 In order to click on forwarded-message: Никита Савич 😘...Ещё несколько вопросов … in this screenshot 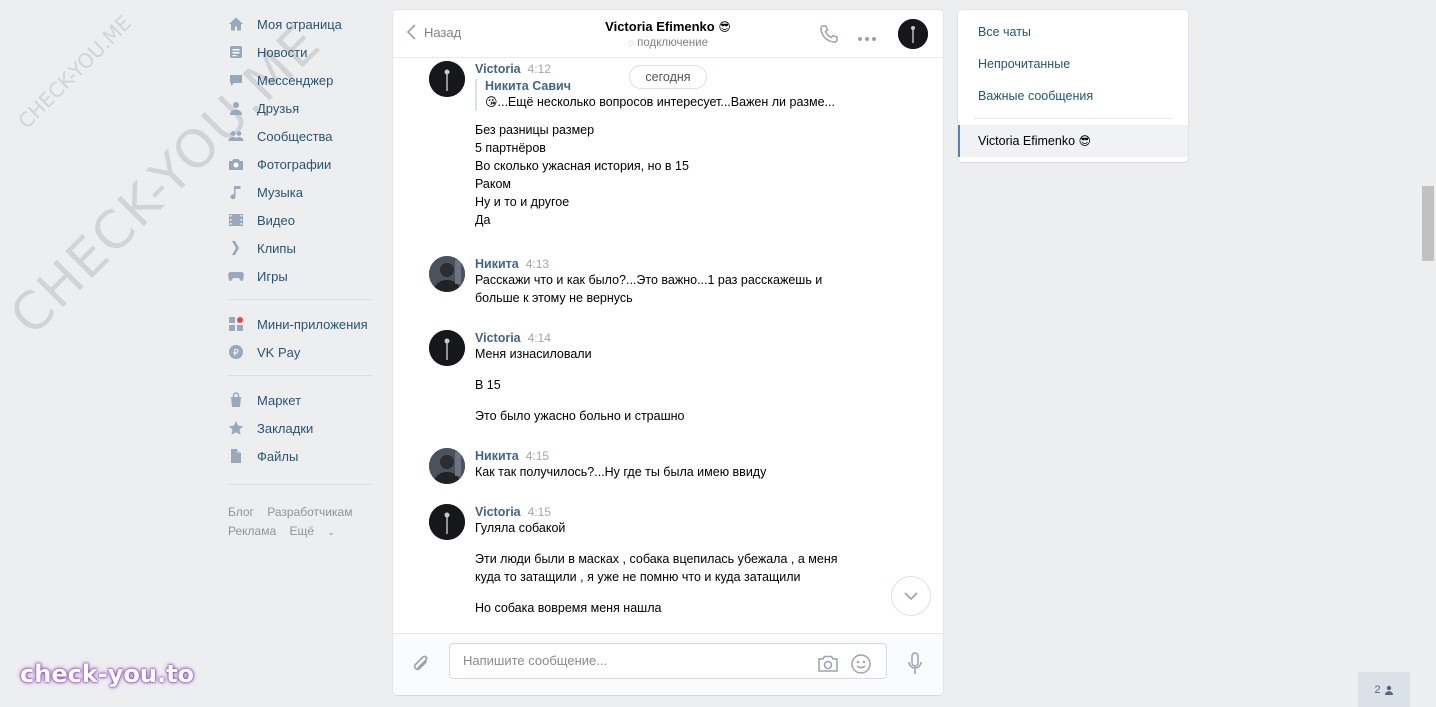, I will do `click(682, 95)`.